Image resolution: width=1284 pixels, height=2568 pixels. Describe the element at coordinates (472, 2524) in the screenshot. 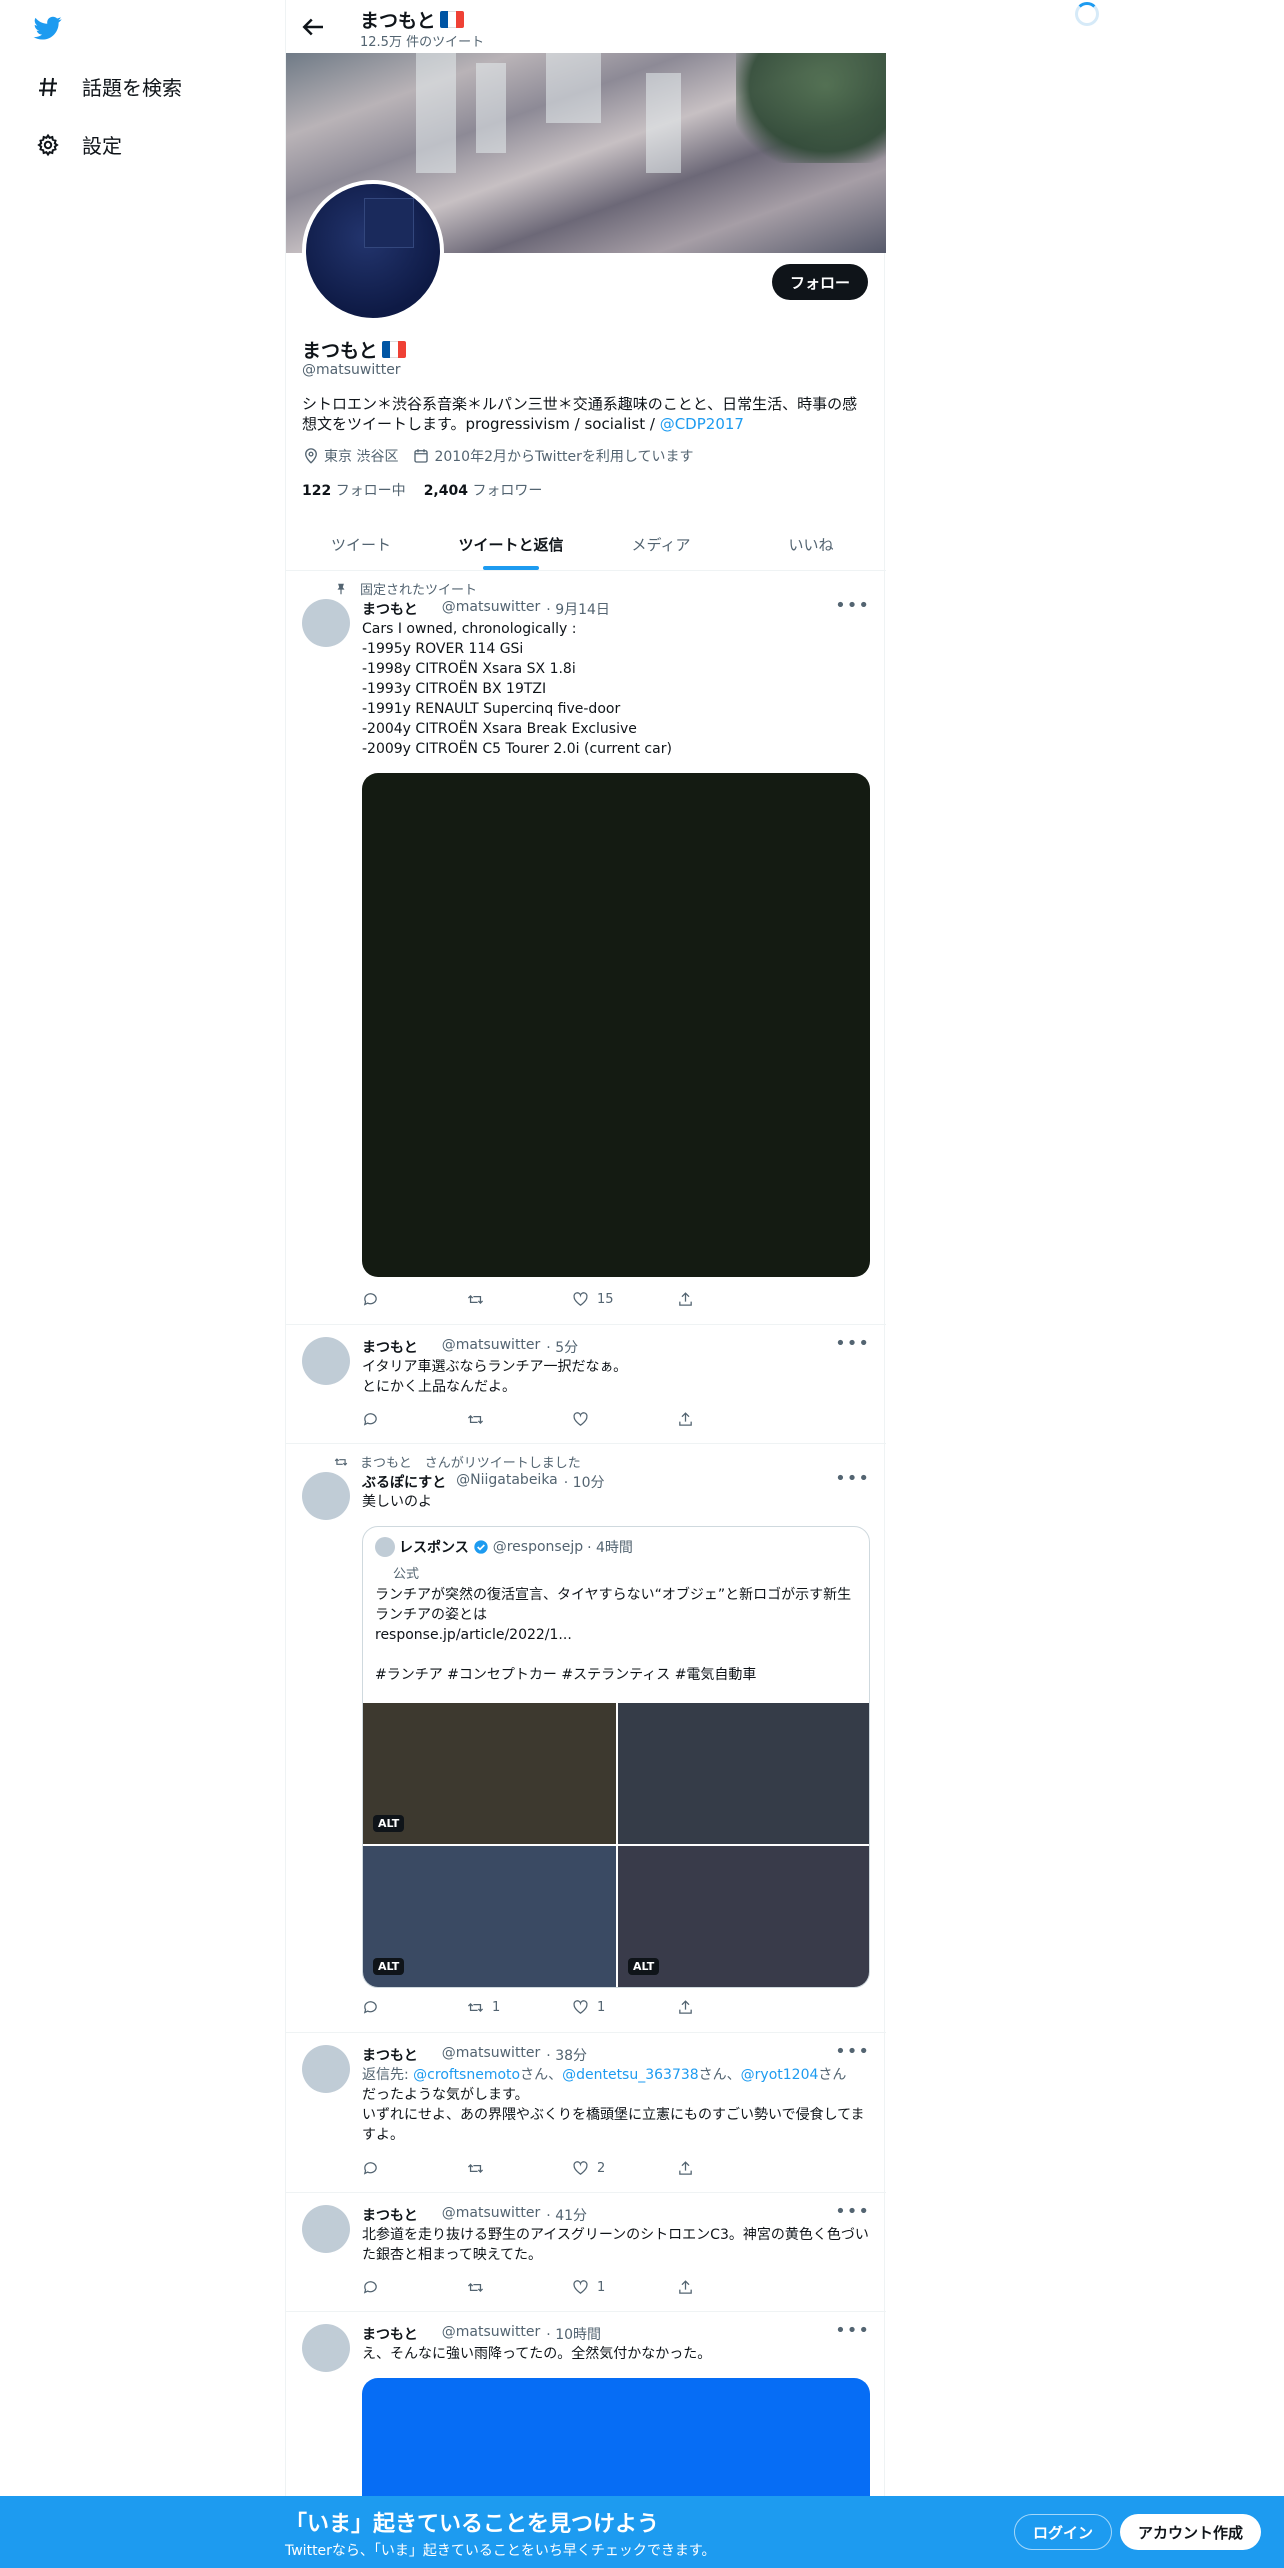

I see `banner-title: 「いま」起きていることを見つけよう` at that location.